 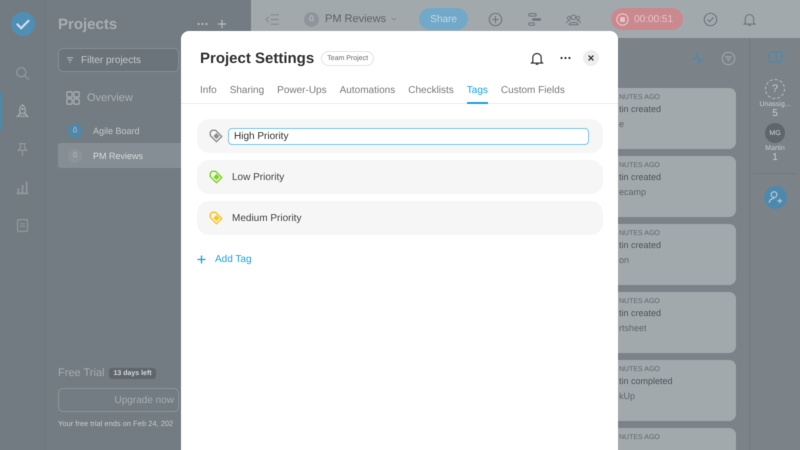 What do you see at coordinates (565, 58) in the screenshot?
I see `more-icon` at bounding box center [565, 58].